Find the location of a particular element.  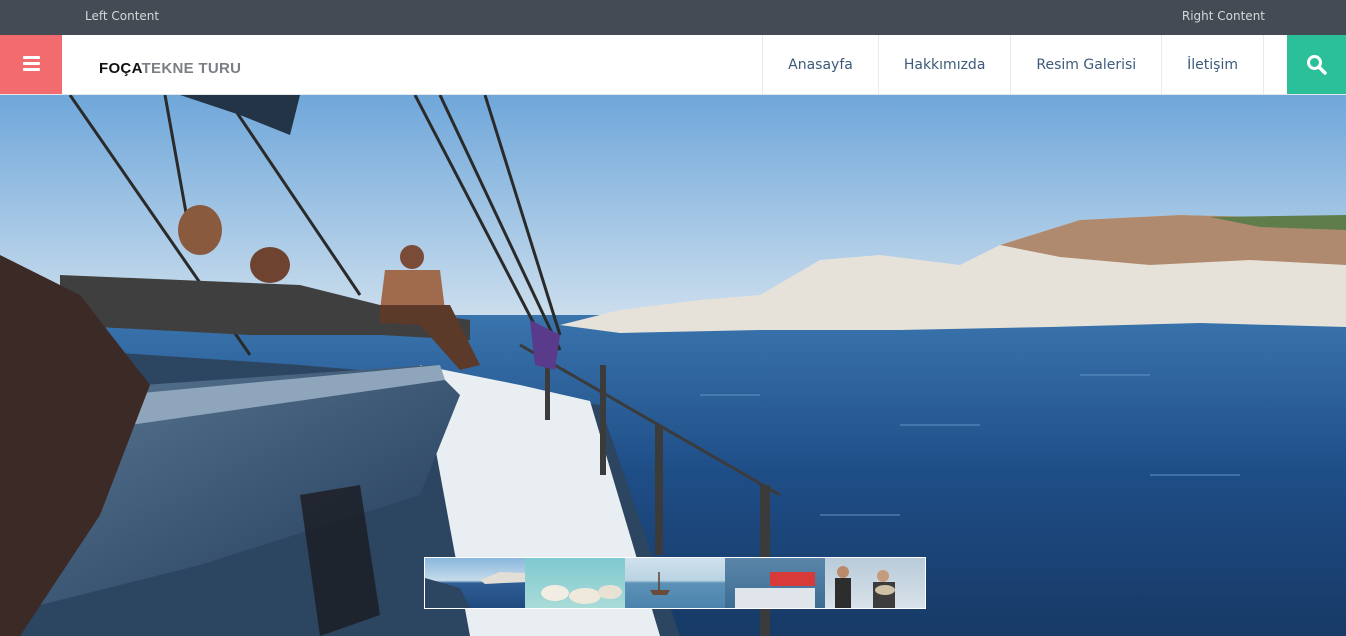

top-bar-right-content: Right Content is located at coordinates (1223, 16).